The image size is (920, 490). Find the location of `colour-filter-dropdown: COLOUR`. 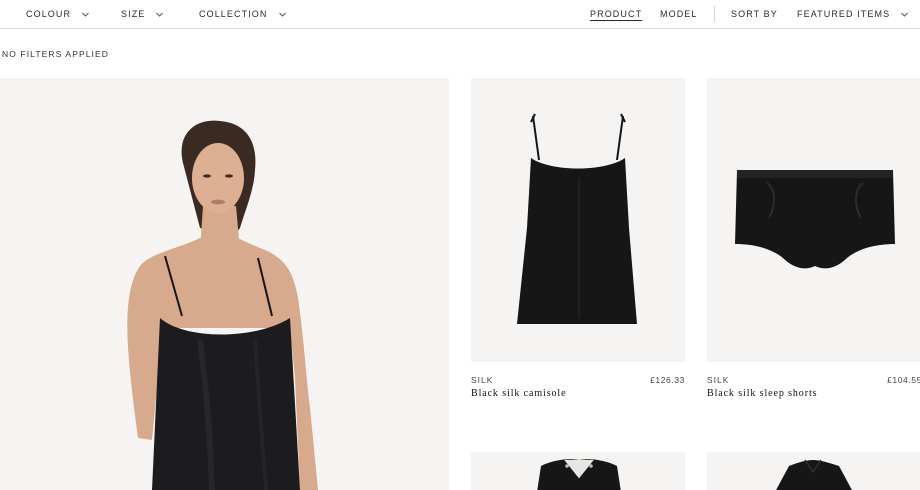

colour-filter-dropdown: COLOUR is located at coordinates (58, 14).